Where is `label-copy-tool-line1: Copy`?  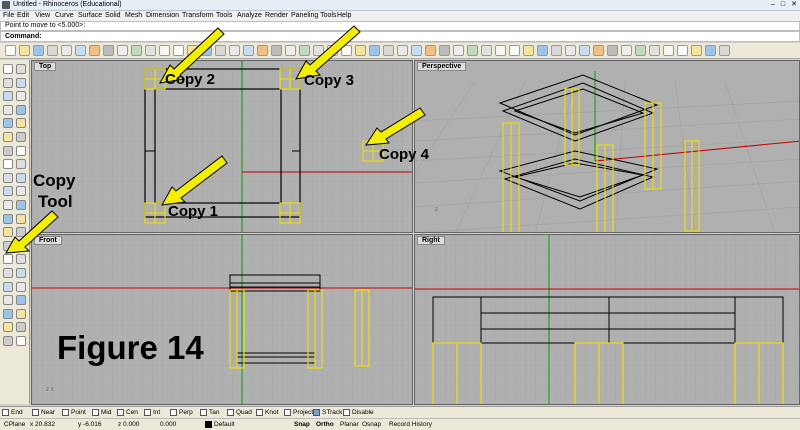
label-copy-tool-line1: Copy is located at coordinates (54, 180).